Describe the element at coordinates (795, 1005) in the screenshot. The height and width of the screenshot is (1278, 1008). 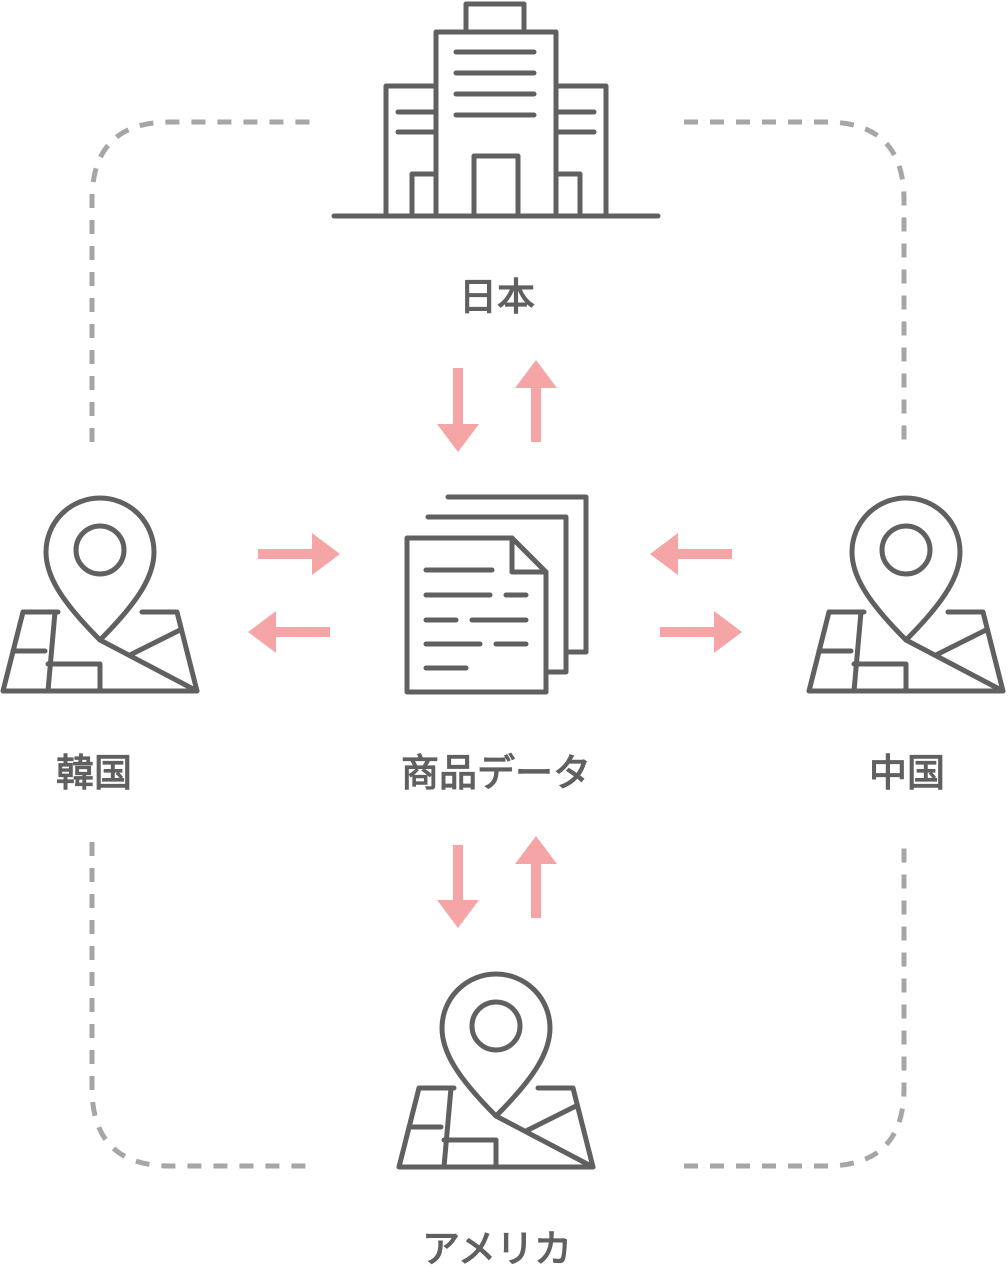
I see `dashed-loop-bottom-right` at that location.